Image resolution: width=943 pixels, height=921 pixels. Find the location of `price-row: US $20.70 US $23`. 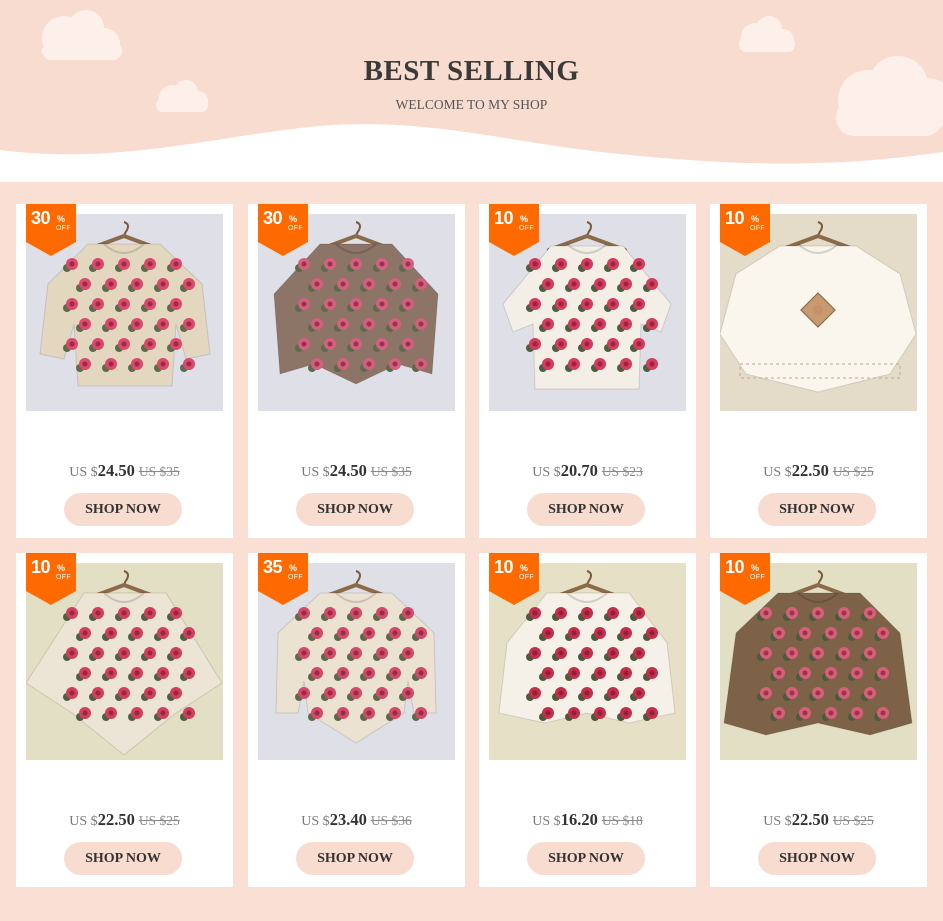

price-row: US $20.70 US $23 is located at coordinates (587, 471).